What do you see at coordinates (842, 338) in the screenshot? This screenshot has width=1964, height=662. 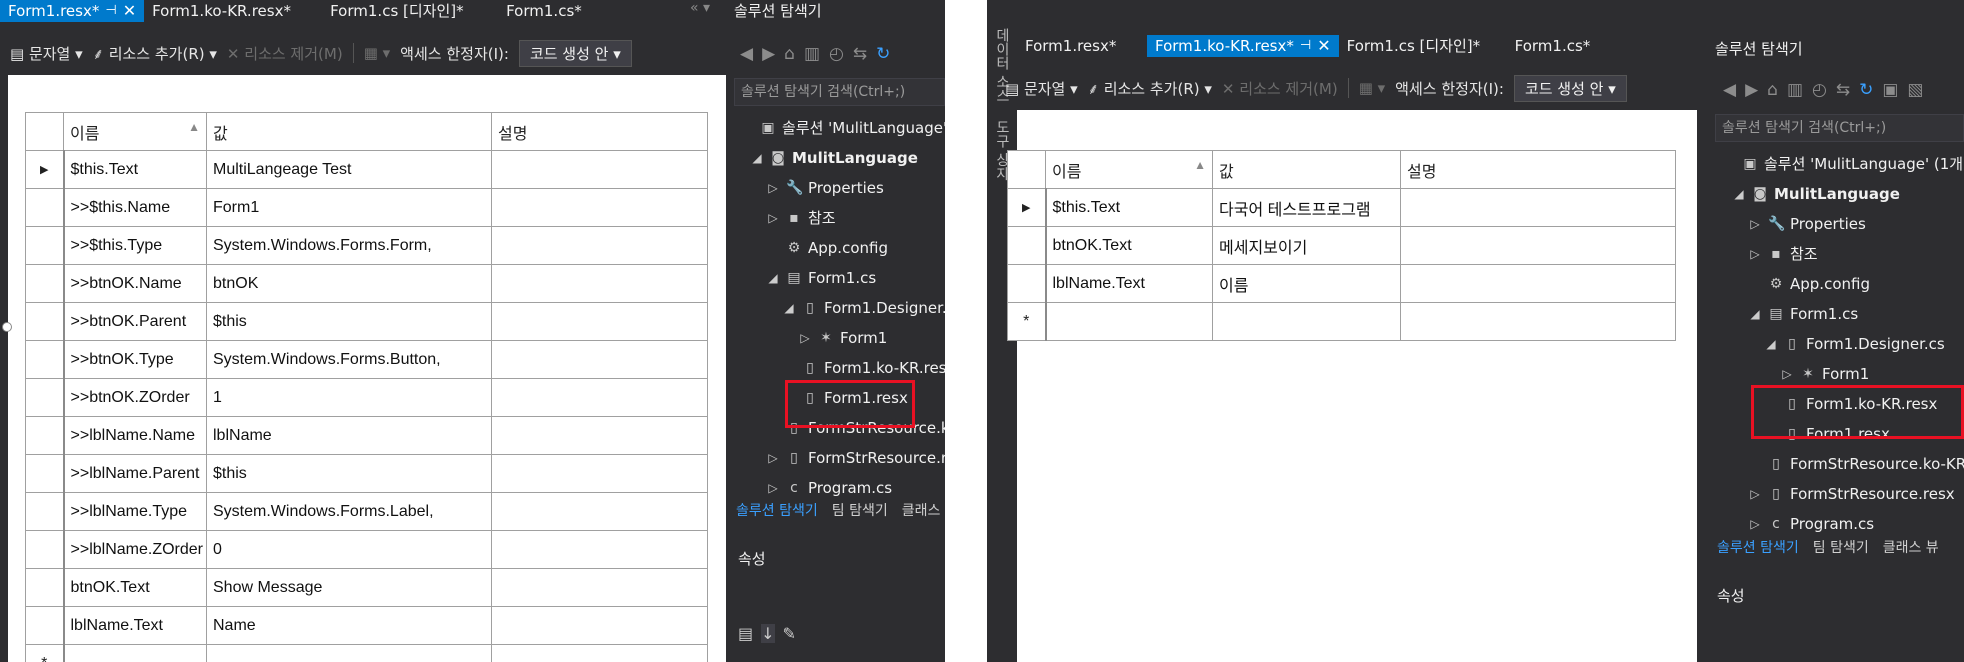 I see `tree-item: ▷ ✶ Form1` at bounding box center [842, 338].